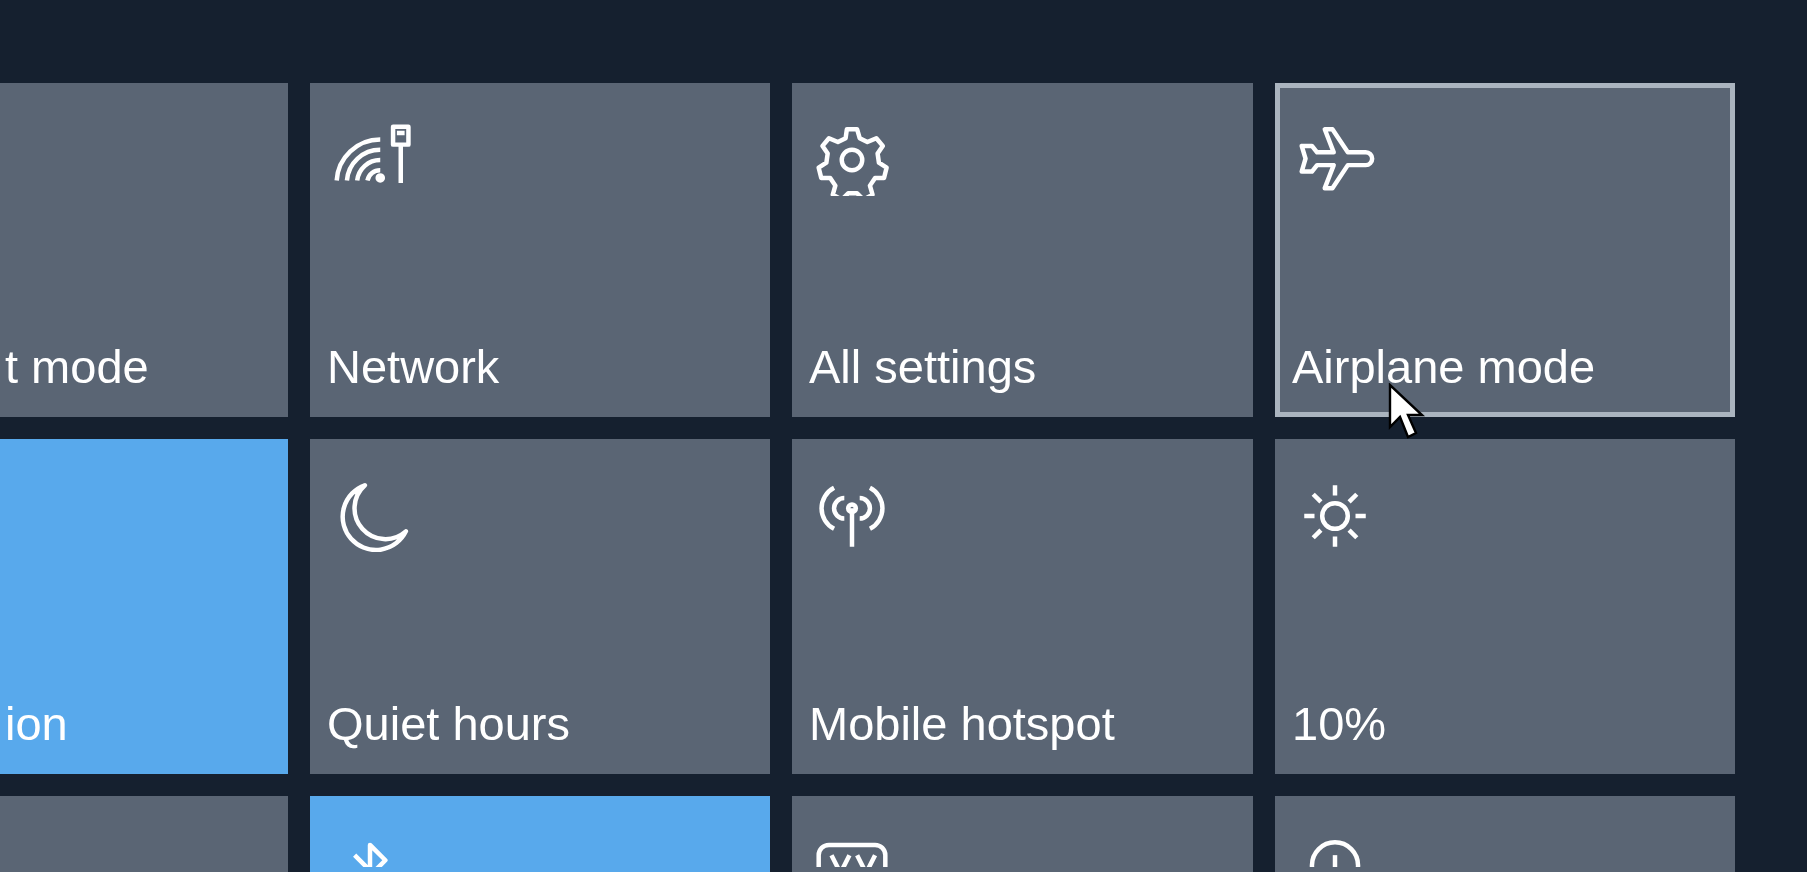 This screenshot has width=1807, height=872. I want to click on tile-label: ion, so click(36, 723).